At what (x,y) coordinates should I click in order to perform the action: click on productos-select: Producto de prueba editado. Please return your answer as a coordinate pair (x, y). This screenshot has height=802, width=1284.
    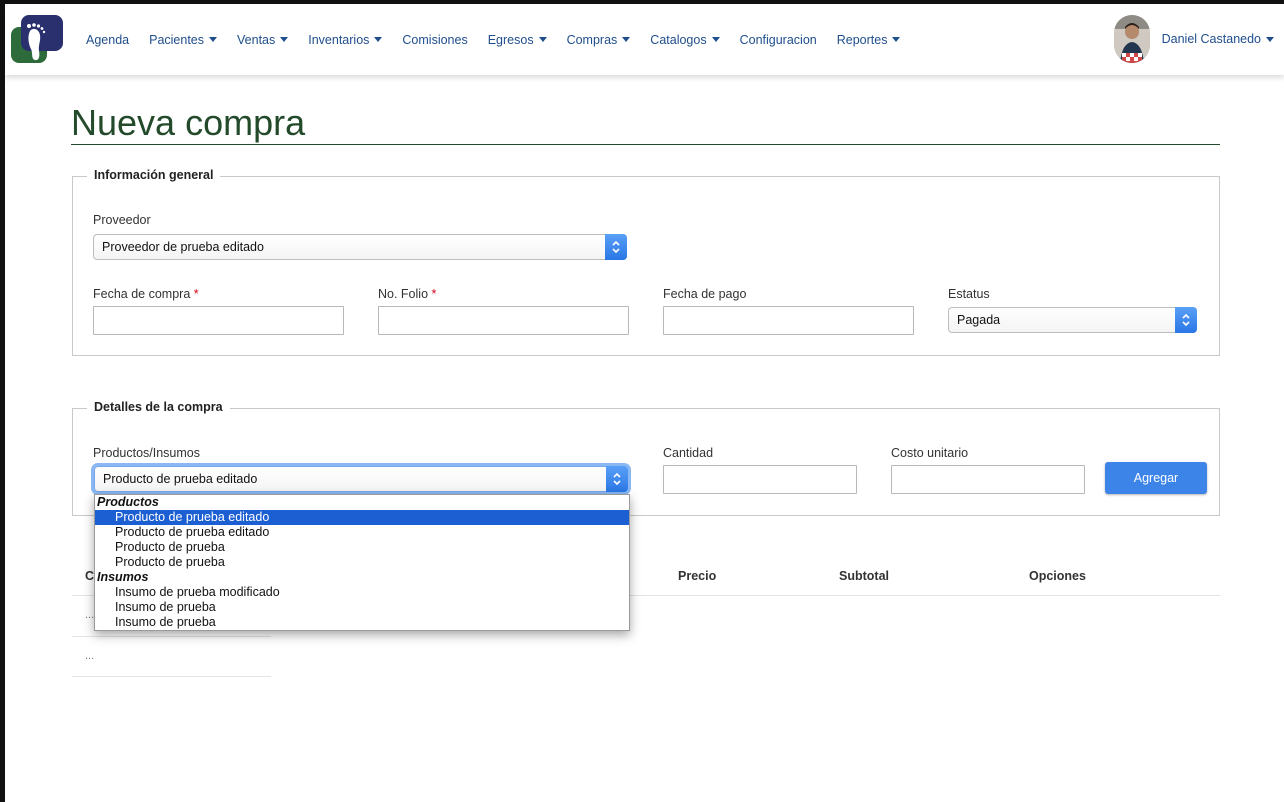
    Looking at the image, I should click on (361, 479).